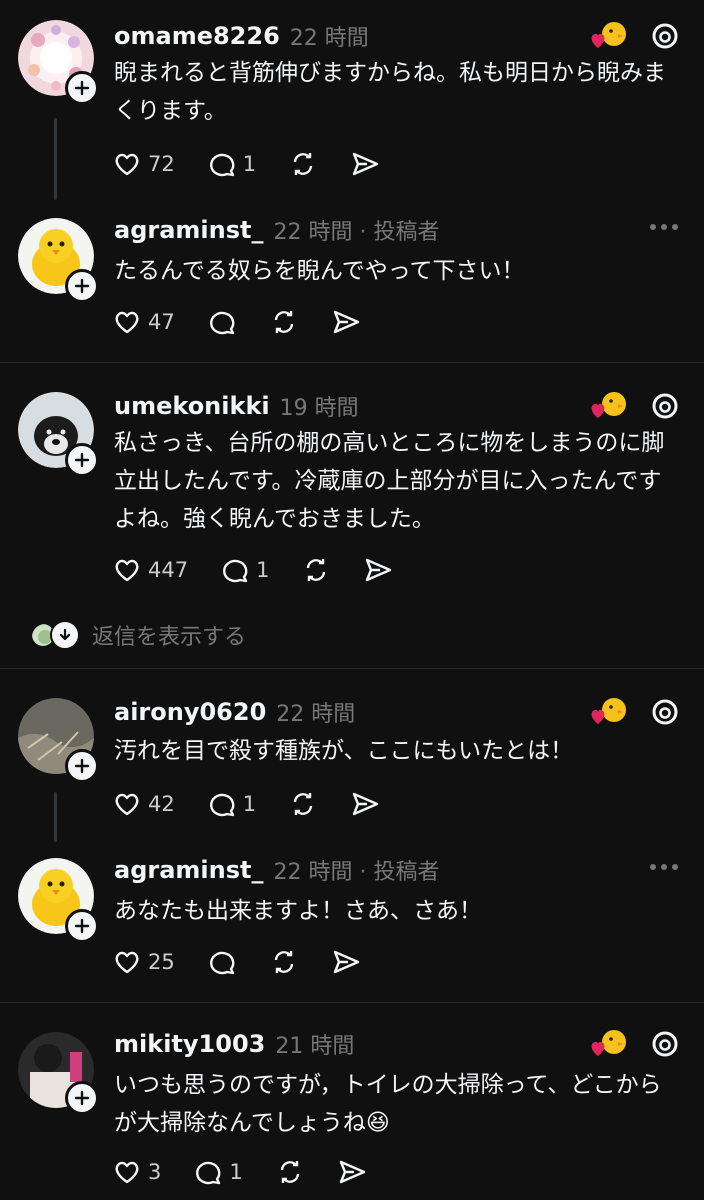  What do you see at coordinates (155, 1172) in the screenshot?
I see `like-count: 3` at bounding box center [155, 1172].